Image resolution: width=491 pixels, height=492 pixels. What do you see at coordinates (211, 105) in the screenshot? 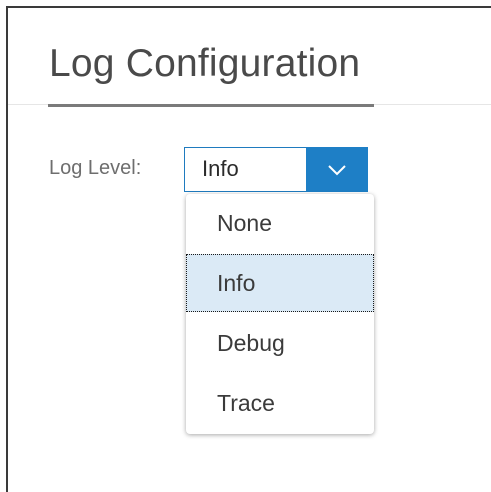
I see `title-underline` at bounding box center [211, 105].